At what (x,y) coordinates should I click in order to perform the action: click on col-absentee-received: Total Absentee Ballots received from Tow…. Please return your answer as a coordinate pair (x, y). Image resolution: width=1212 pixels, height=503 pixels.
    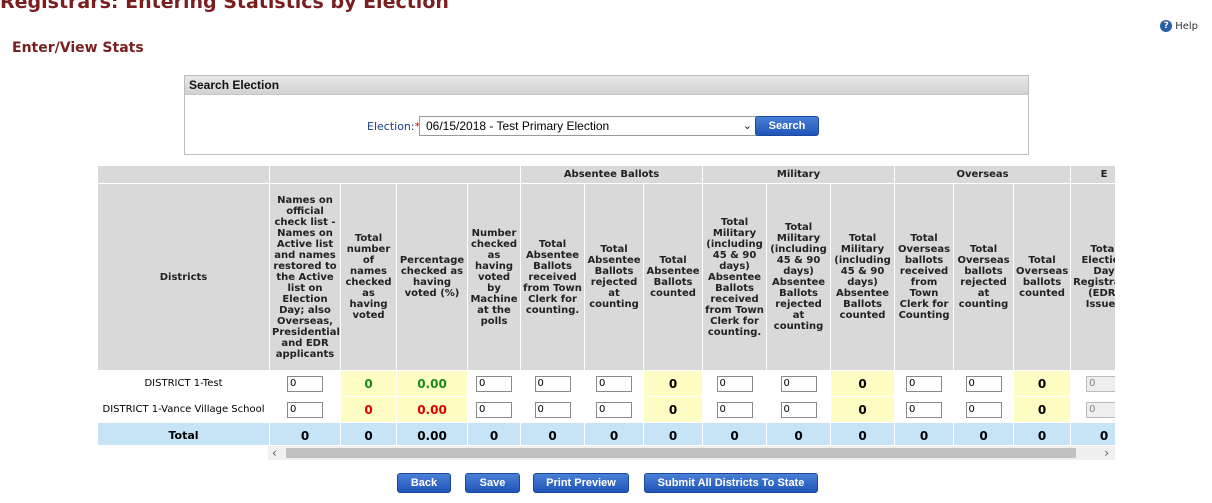
    Looking at the image, I should click on (552, 277).